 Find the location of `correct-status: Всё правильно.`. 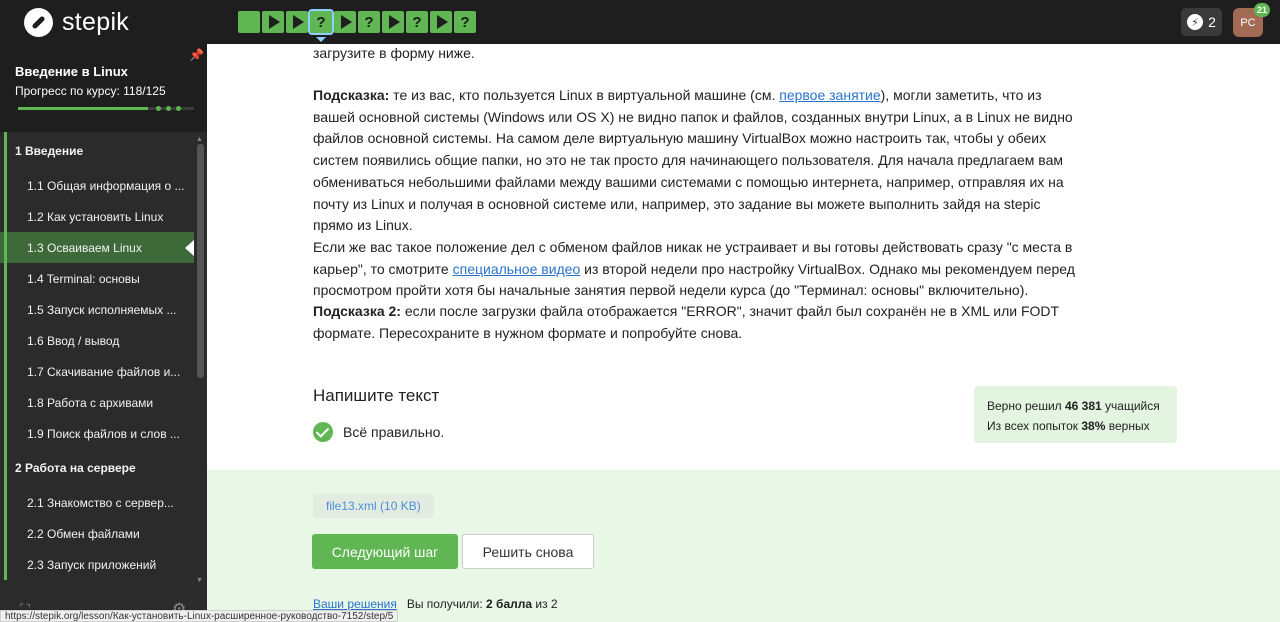

correct-status: Всё правильно. is located at coordinates (378, 432).